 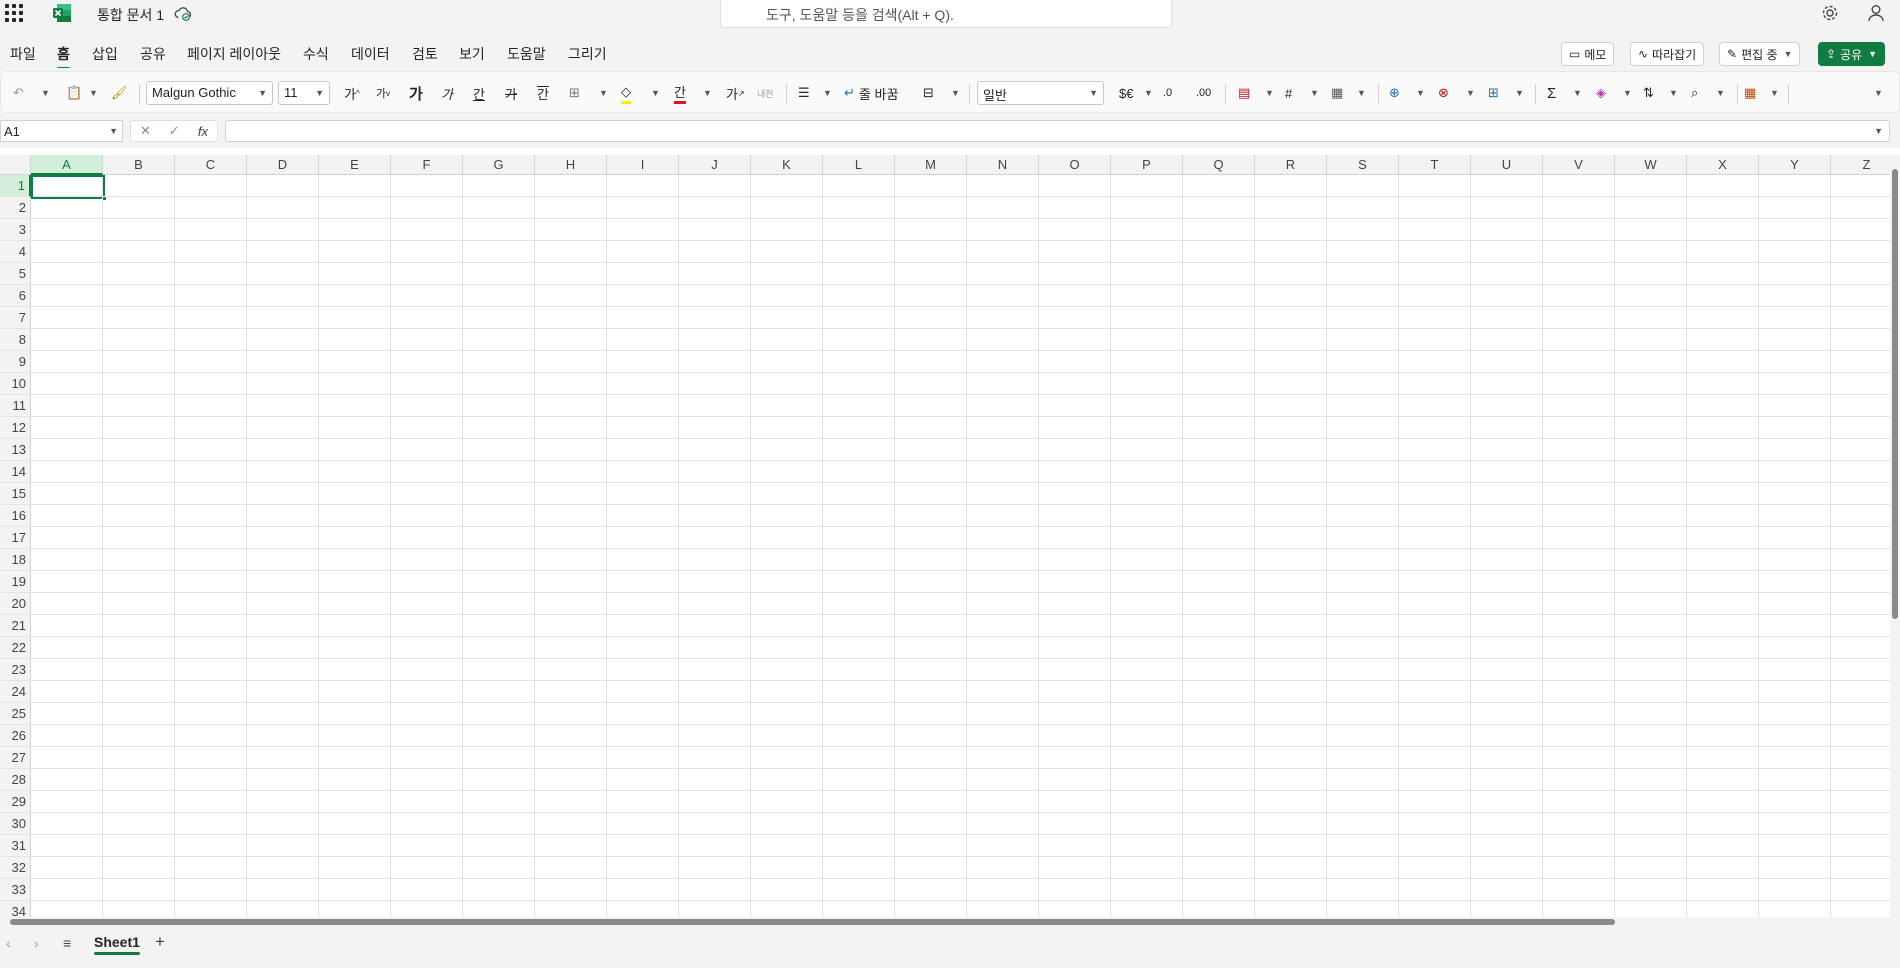 I want to click on strikethrough-button: 가, so click(x=511, y=93).